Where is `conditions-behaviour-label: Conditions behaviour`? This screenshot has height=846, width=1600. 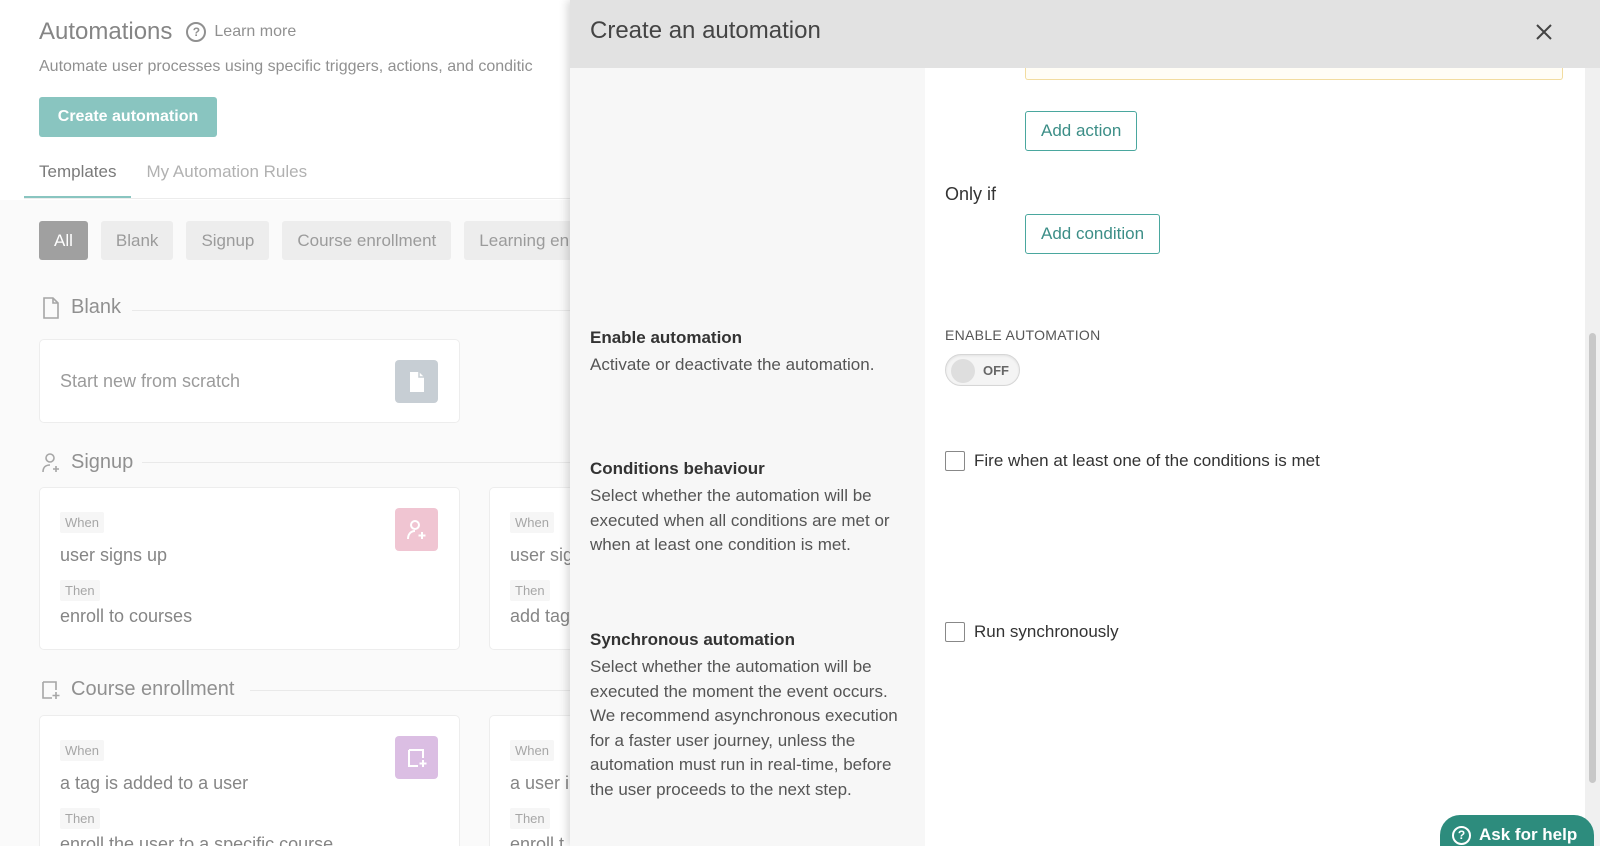
conditions-behaviour-label: Conditions behaviour is located at coordinates (677, 468).